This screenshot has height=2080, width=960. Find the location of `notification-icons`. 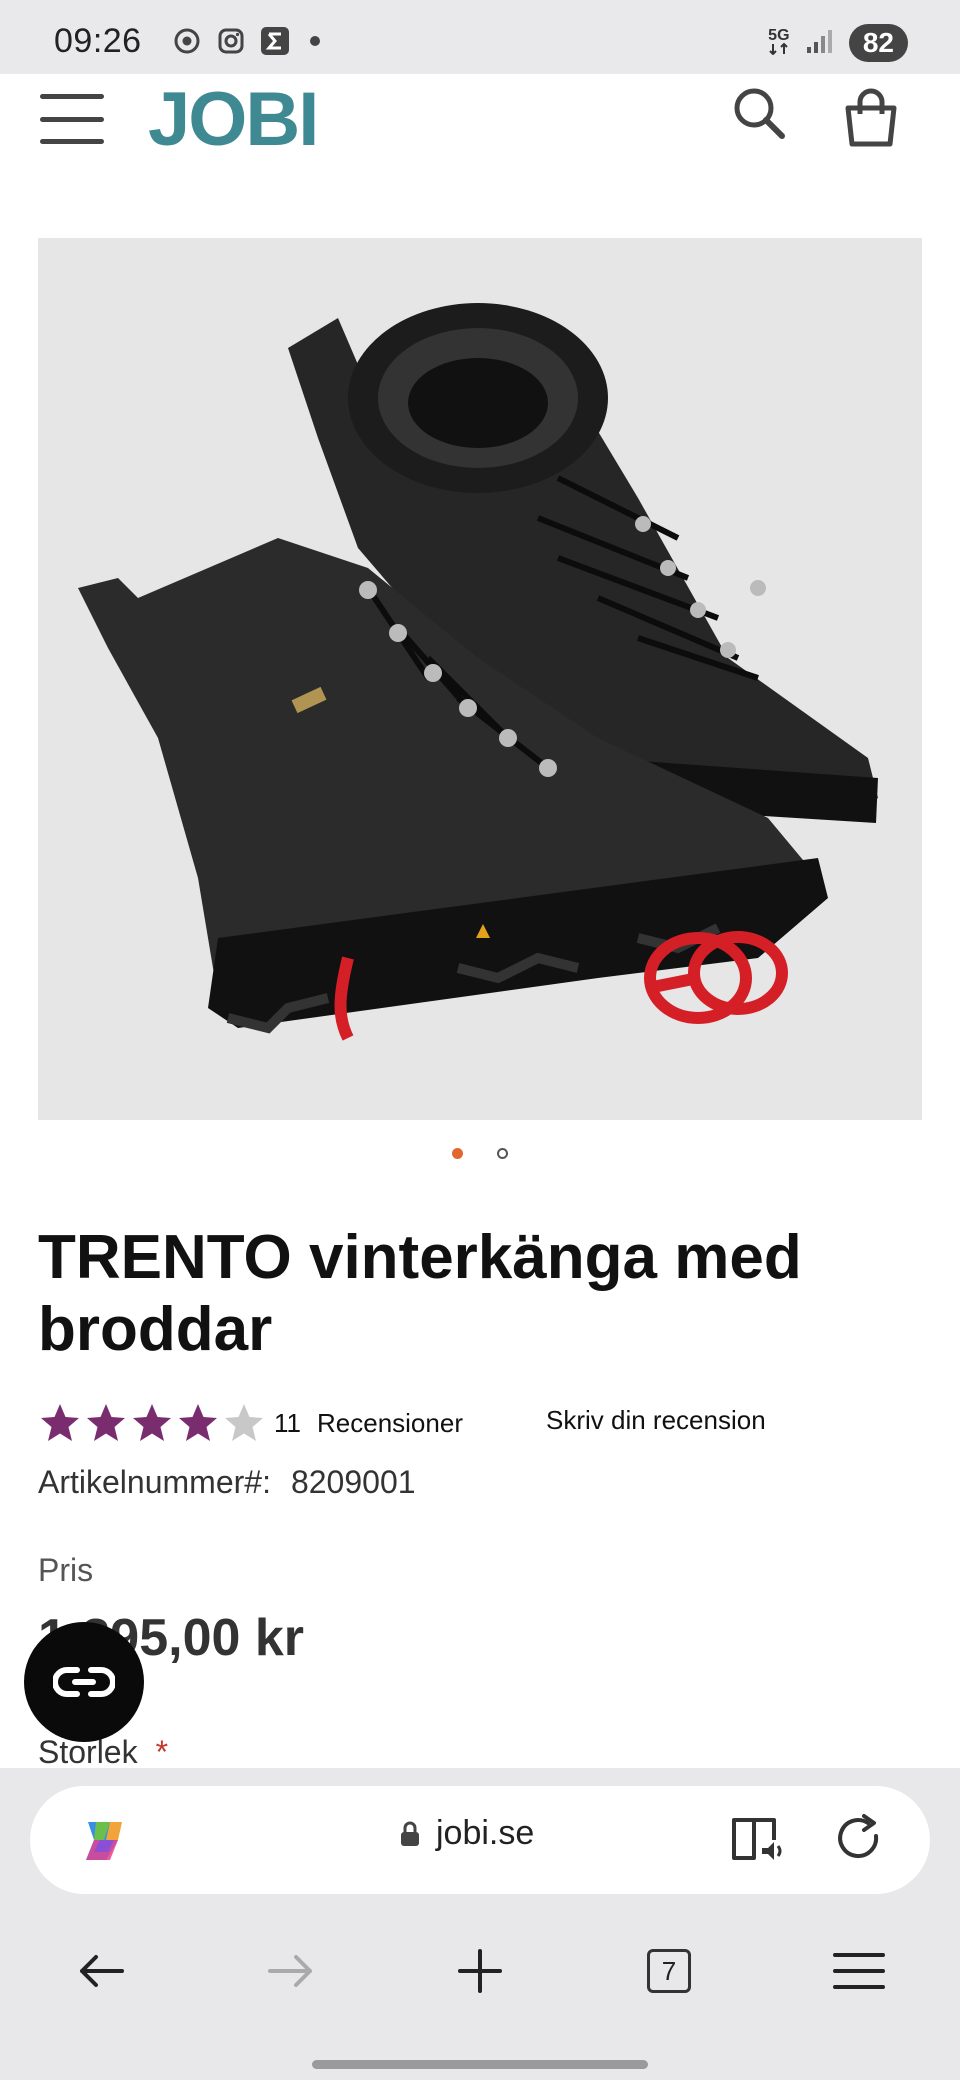

notification-icons is located at coordinates (246, 41).